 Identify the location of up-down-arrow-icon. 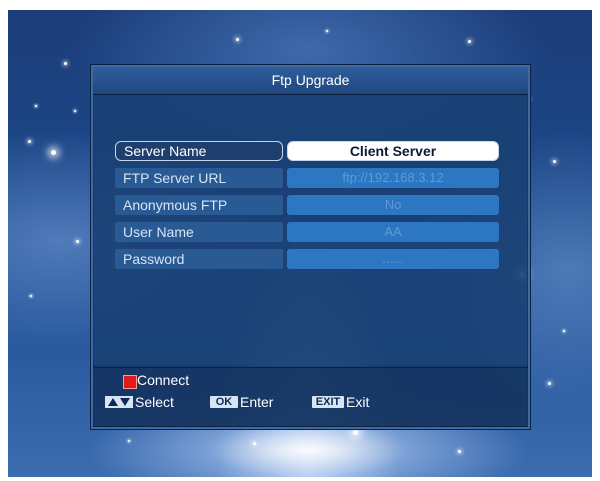
(119, 402).